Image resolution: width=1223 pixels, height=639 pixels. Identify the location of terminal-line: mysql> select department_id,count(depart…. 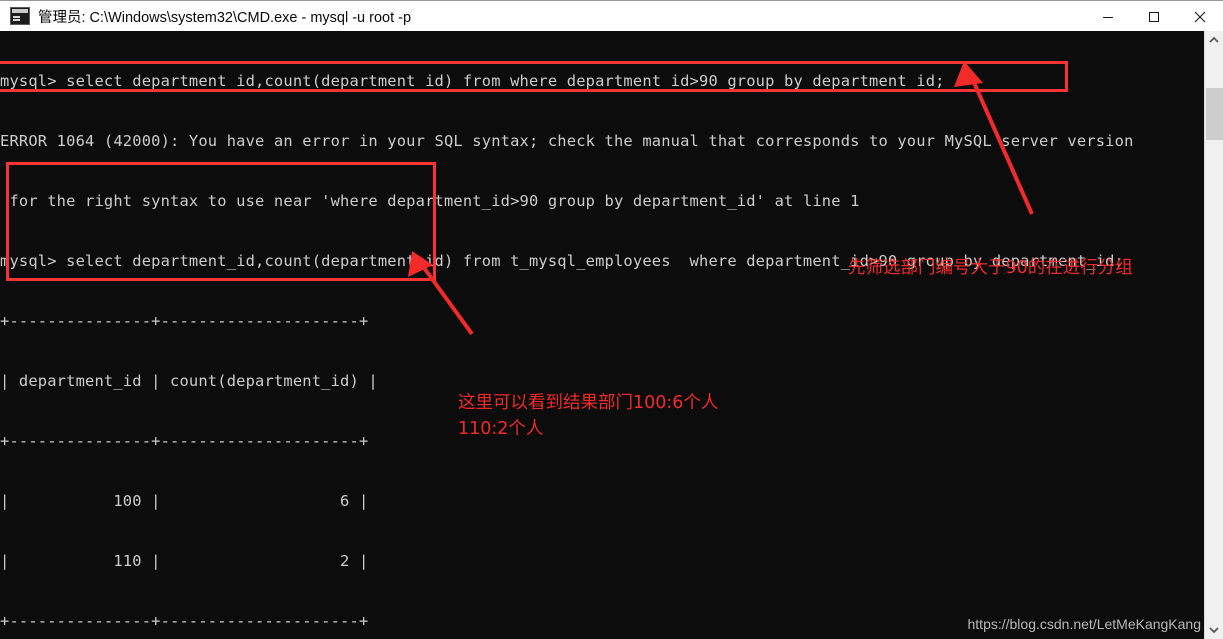
(472, 81).